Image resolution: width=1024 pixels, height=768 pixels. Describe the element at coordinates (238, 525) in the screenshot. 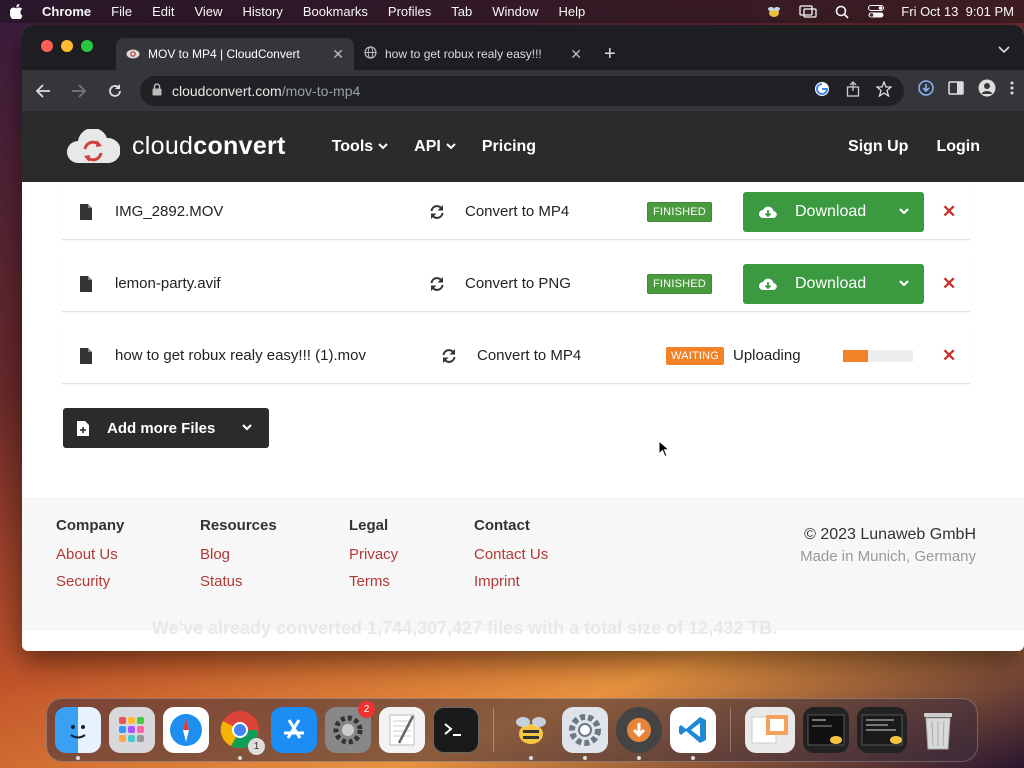

I see `footer-heading: Resources` at that location.